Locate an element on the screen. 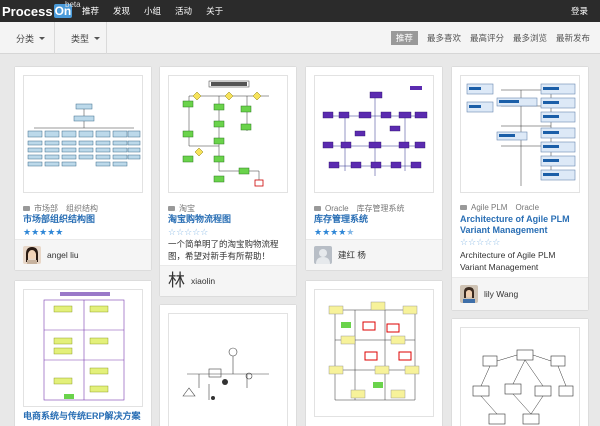 The height and width of the screenshot is (426, 600). tag-link: 淘宝 is located at coordinates (187, 208).